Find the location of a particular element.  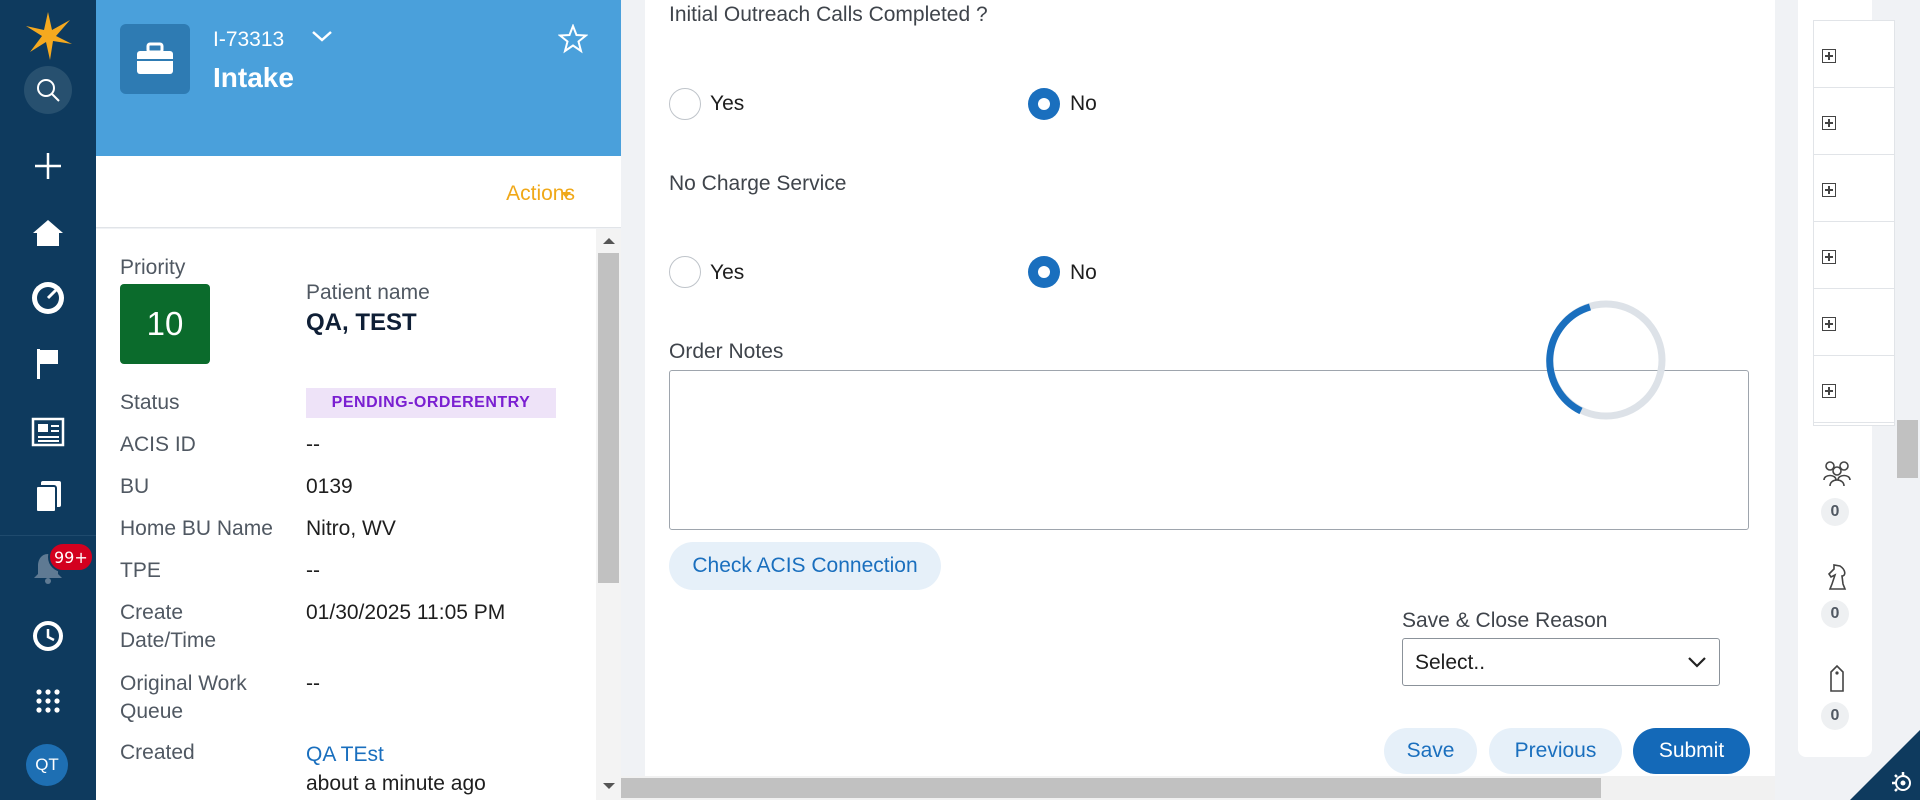

home-bu-name-value: Nitro, WV is located at coordinates (351, 528).